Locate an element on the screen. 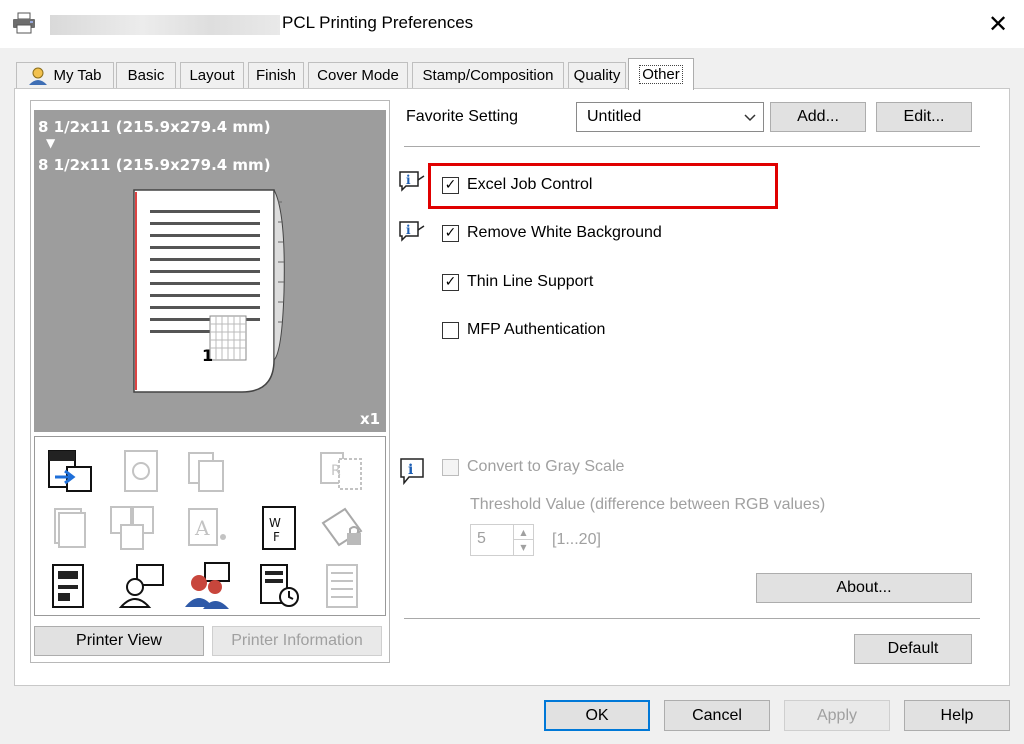  carbon-copy-icon: R is located at coordinates (341, 471).